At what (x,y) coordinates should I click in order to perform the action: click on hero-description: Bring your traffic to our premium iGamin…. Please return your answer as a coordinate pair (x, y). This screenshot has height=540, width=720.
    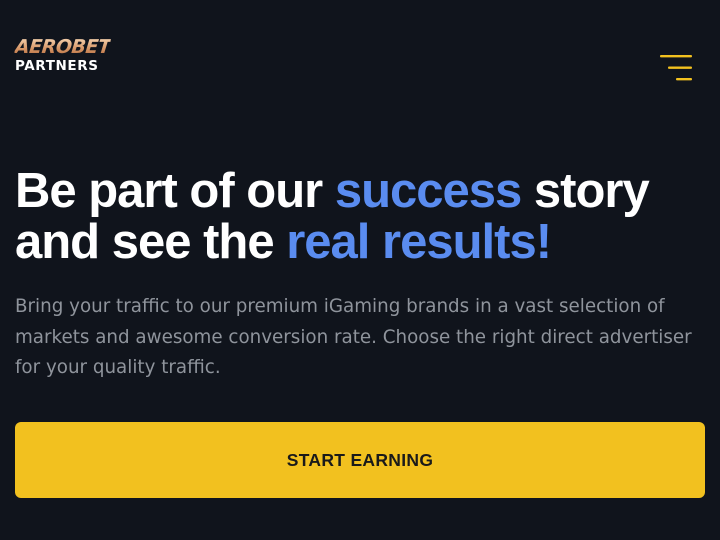
    Looking at the image, I should click on (353, 337).